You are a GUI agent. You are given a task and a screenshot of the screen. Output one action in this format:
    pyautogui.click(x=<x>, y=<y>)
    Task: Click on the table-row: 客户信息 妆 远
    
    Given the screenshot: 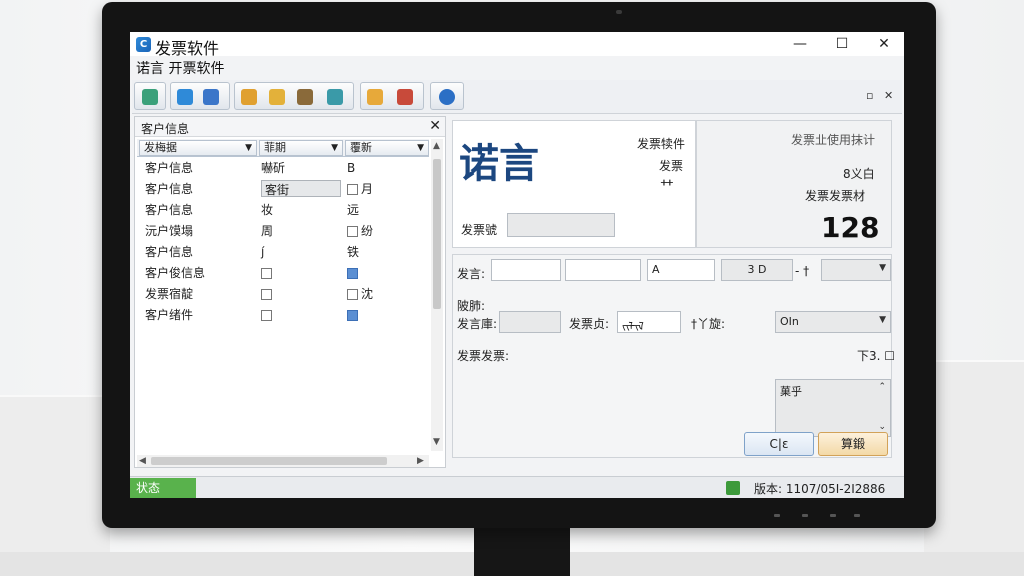 What is the action you would take?
    pyautogui.click(x=285, y=210)
    